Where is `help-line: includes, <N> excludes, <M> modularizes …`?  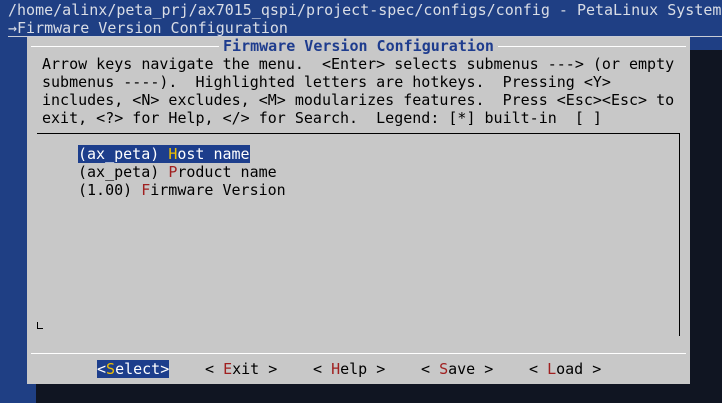 help-line: includes, <N> excludes, <M> modularizes … is located at coordinates (358, 100).